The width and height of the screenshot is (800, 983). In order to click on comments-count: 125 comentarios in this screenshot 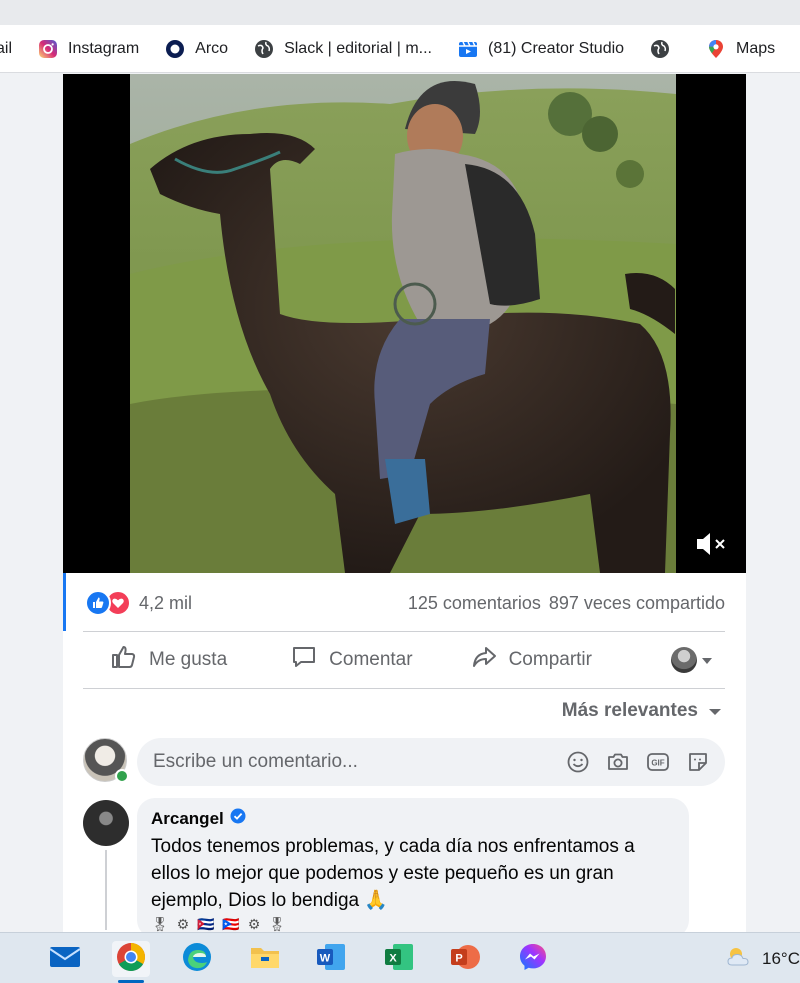, I will do `click(474, 603)`.